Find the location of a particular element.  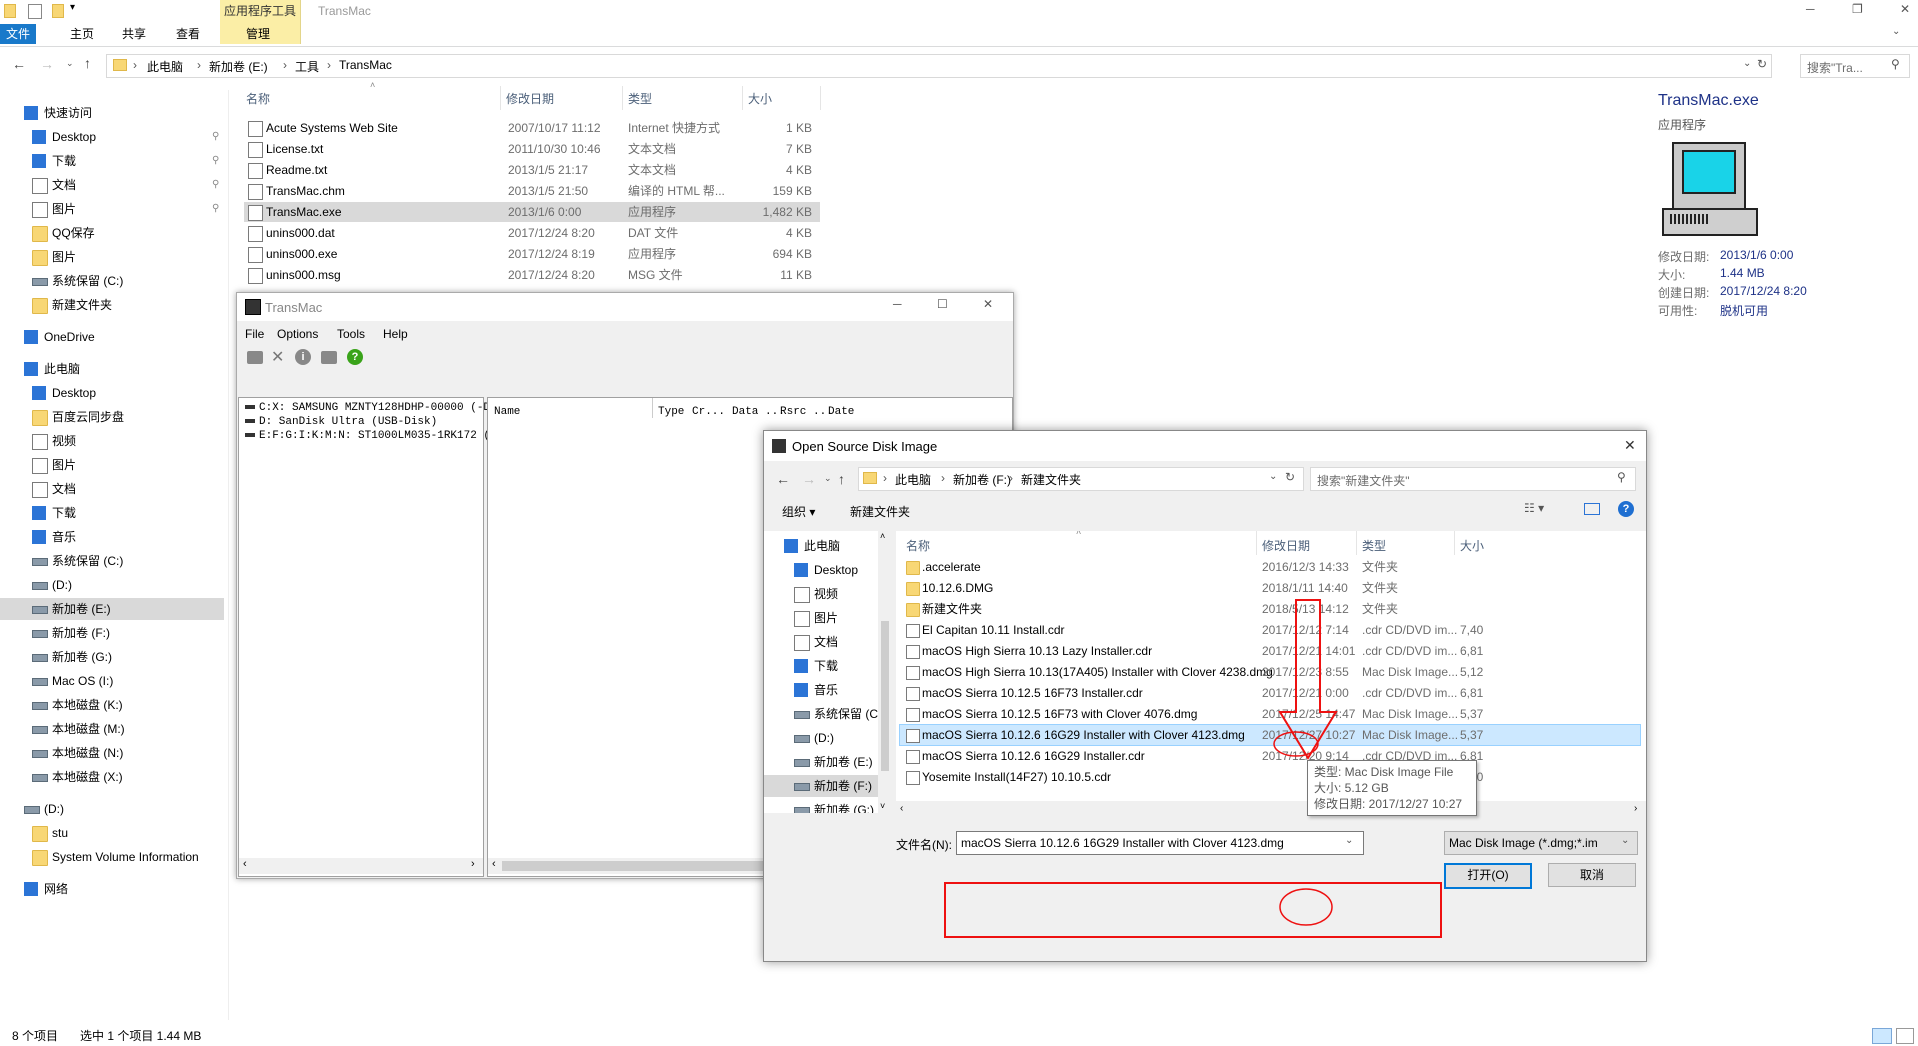

column-header-type: Type is located at coordinates (671, 412).